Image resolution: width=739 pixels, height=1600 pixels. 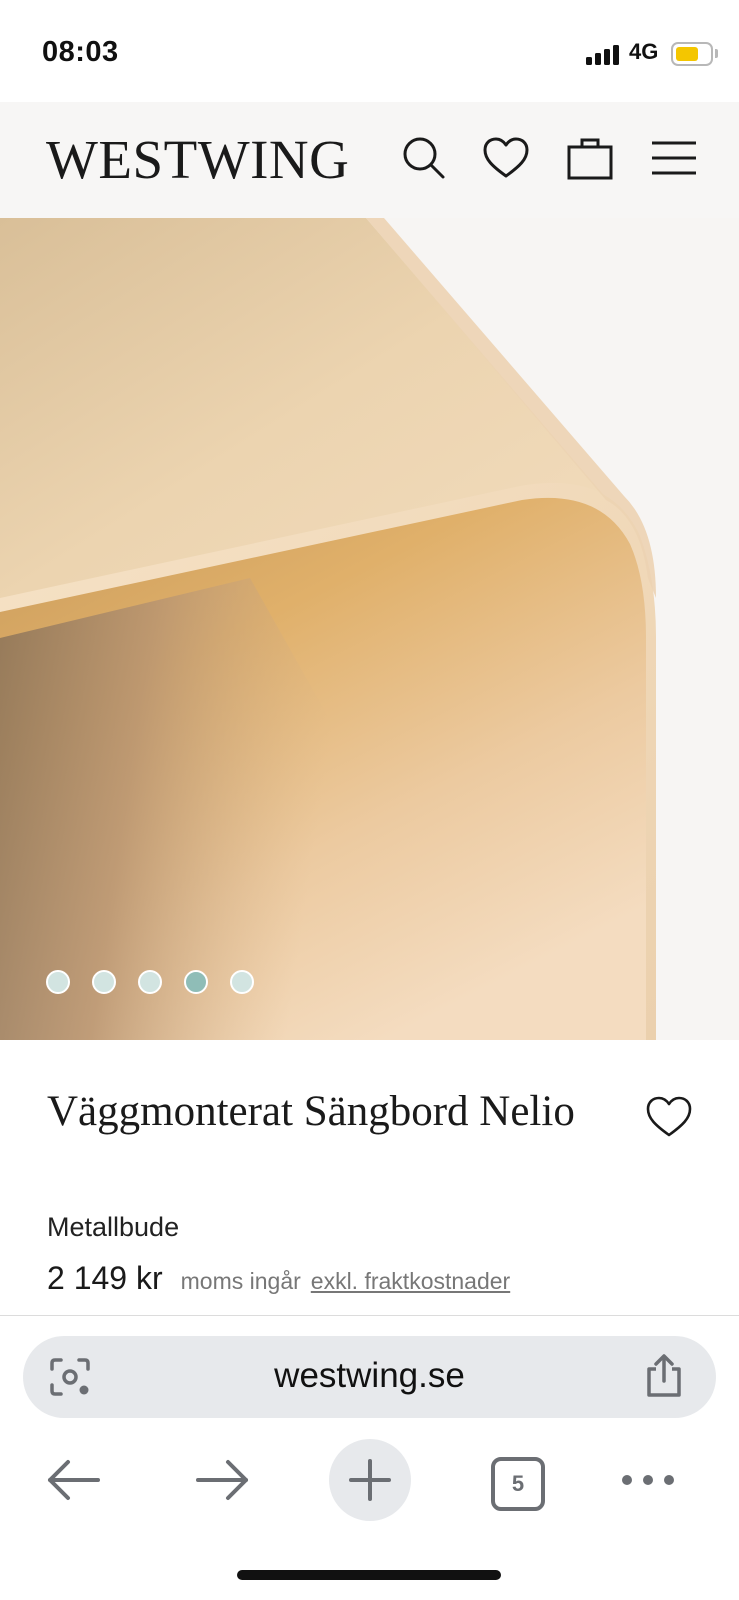 I want to click on shopping-bag-icon, so click(x=590, y=158).